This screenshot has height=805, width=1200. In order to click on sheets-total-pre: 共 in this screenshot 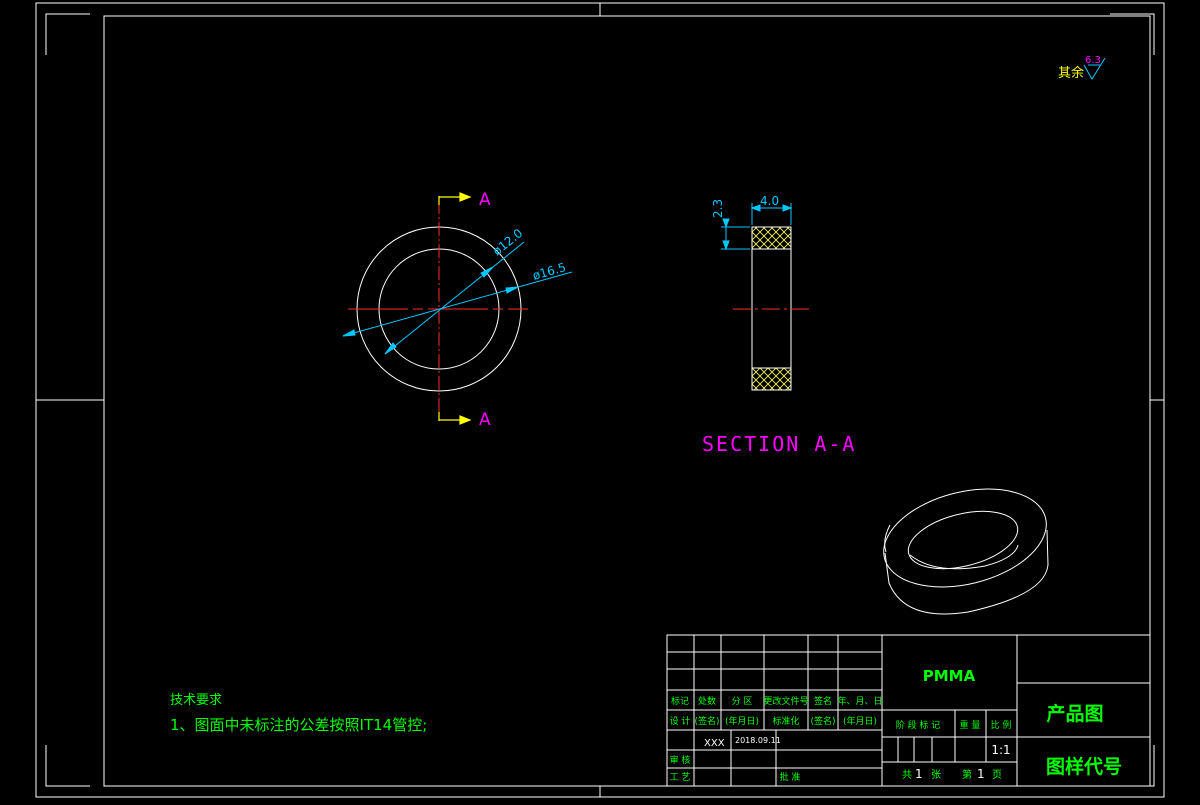, I will do `click(907, 775)`.